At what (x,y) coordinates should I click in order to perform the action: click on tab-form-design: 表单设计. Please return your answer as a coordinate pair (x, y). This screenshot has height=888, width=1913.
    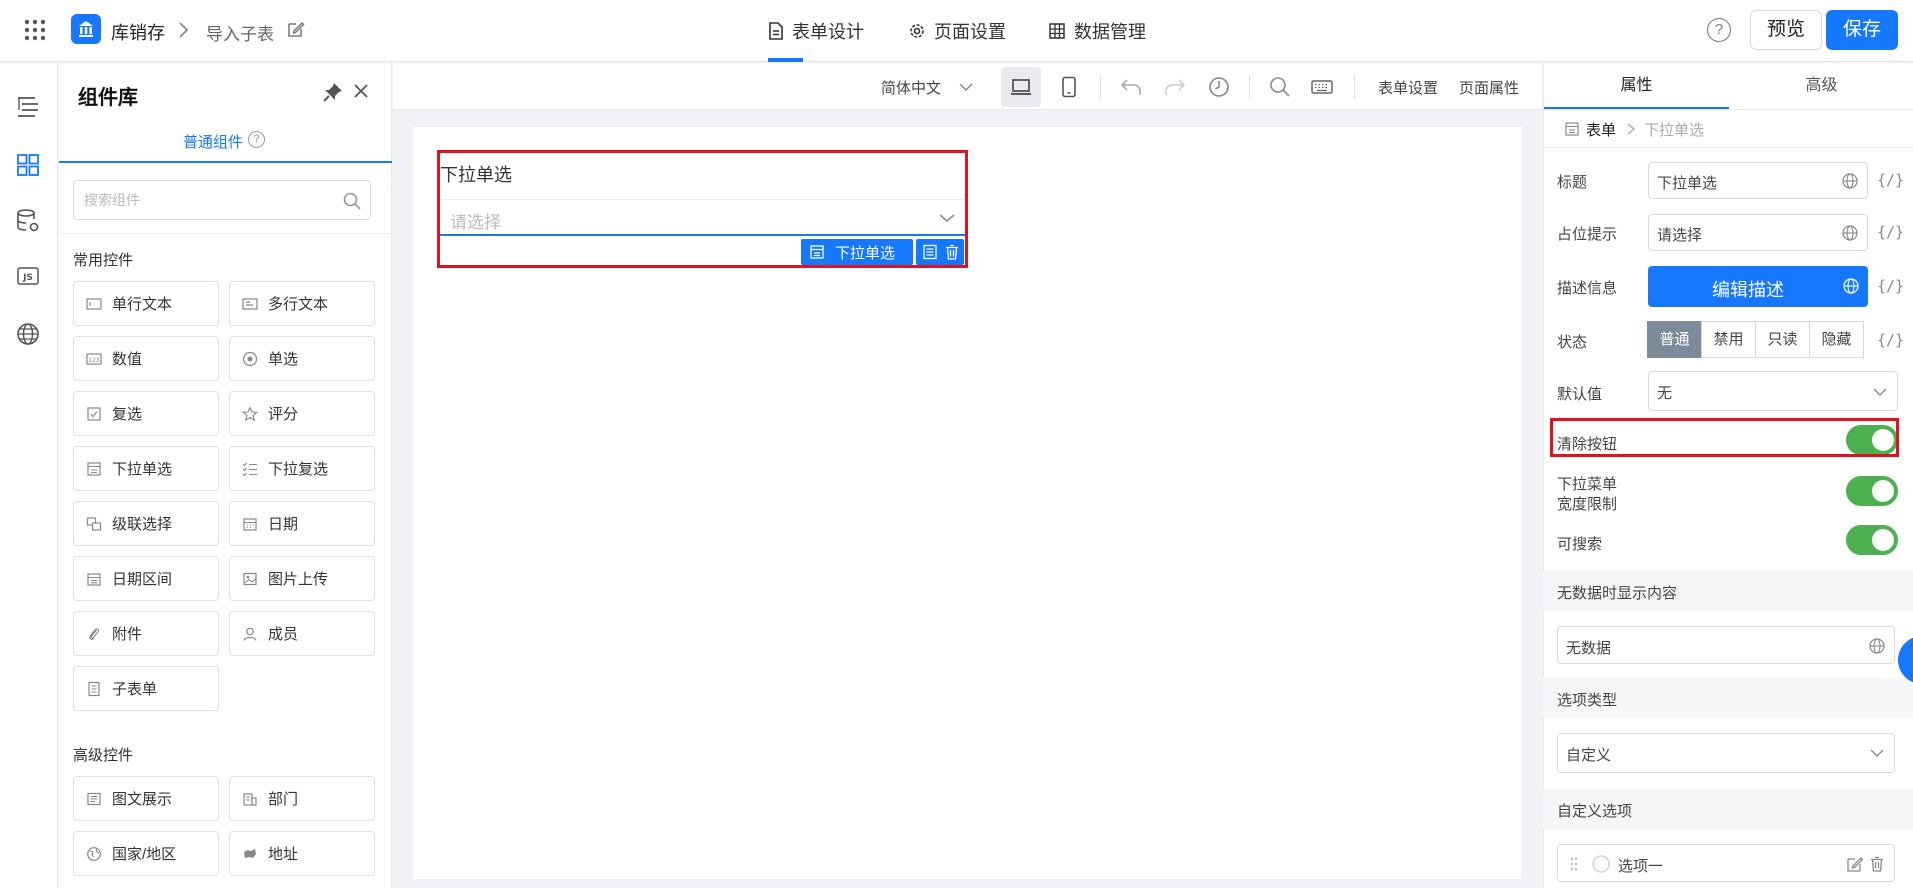
    Looking at the image, I should click on (816, 31).